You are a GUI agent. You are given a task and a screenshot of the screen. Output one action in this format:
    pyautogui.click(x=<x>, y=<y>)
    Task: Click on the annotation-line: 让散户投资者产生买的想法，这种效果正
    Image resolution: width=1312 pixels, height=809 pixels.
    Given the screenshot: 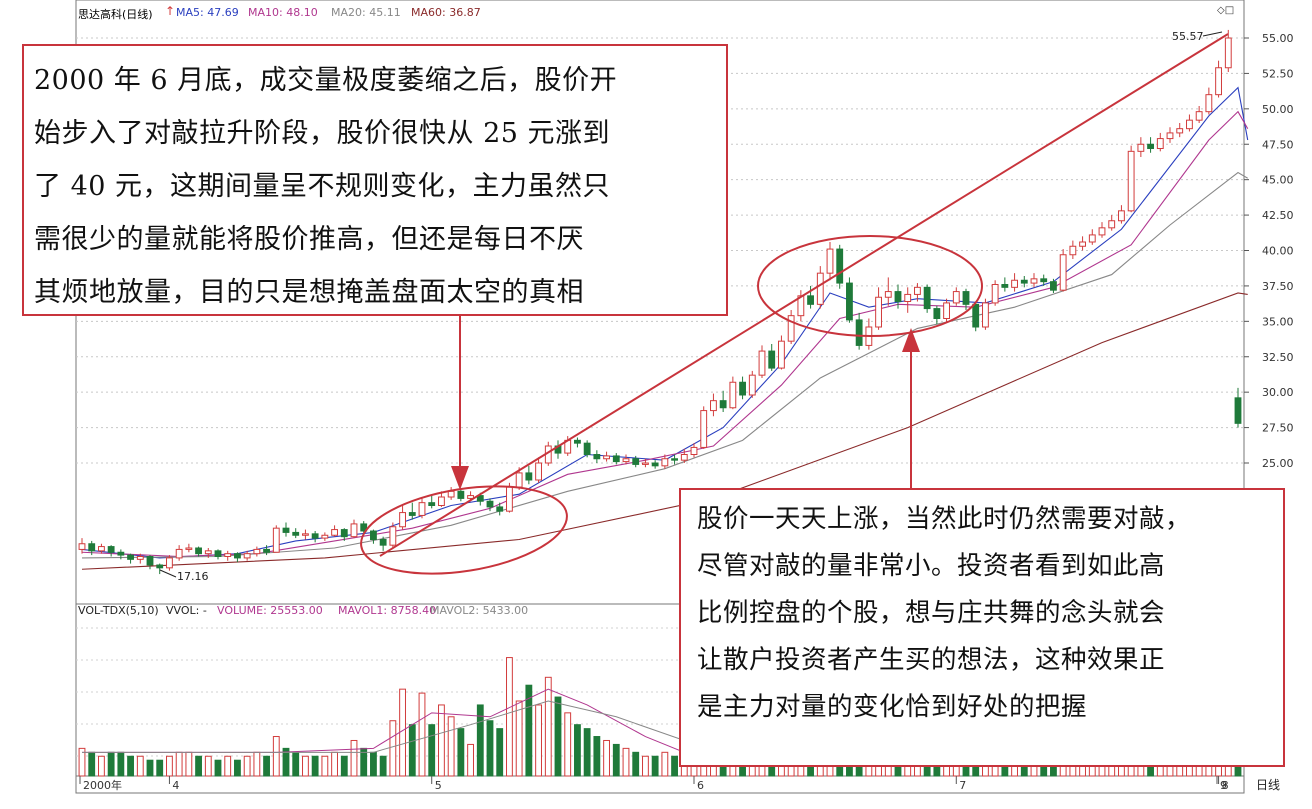 What is the action you would take?
    pyautogui.click(x=931, y=660)
    